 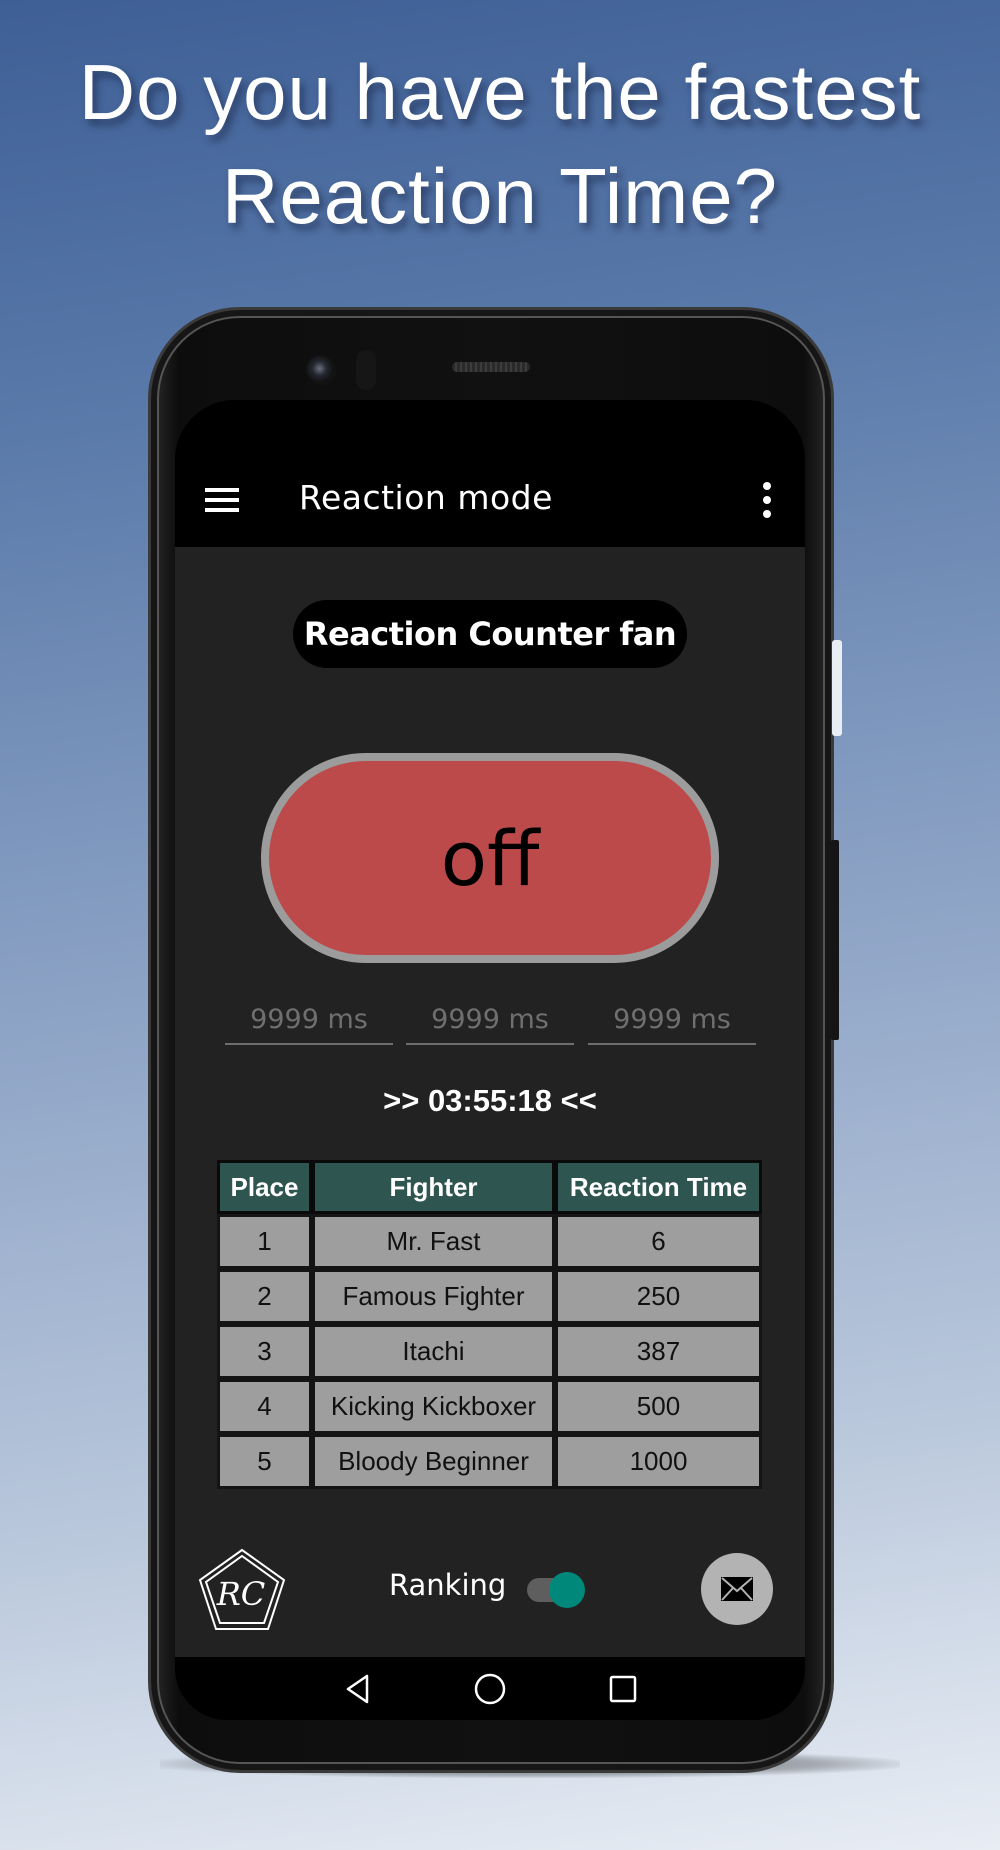 I want to click on ranking-label: Ranking, so click(x=448, y=1585).